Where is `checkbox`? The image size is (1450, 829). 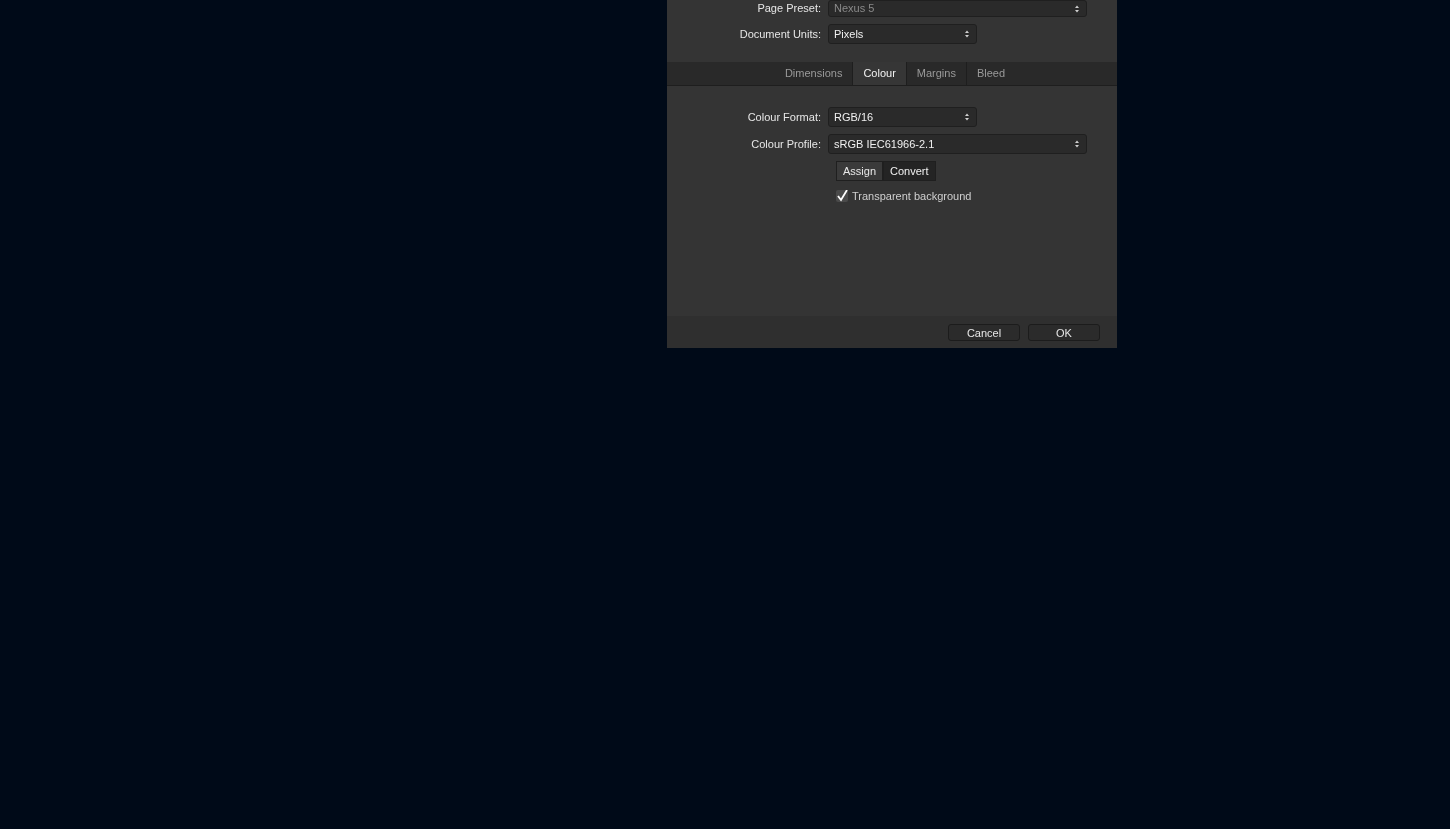 checkbox is located at coordinates (842, 196).